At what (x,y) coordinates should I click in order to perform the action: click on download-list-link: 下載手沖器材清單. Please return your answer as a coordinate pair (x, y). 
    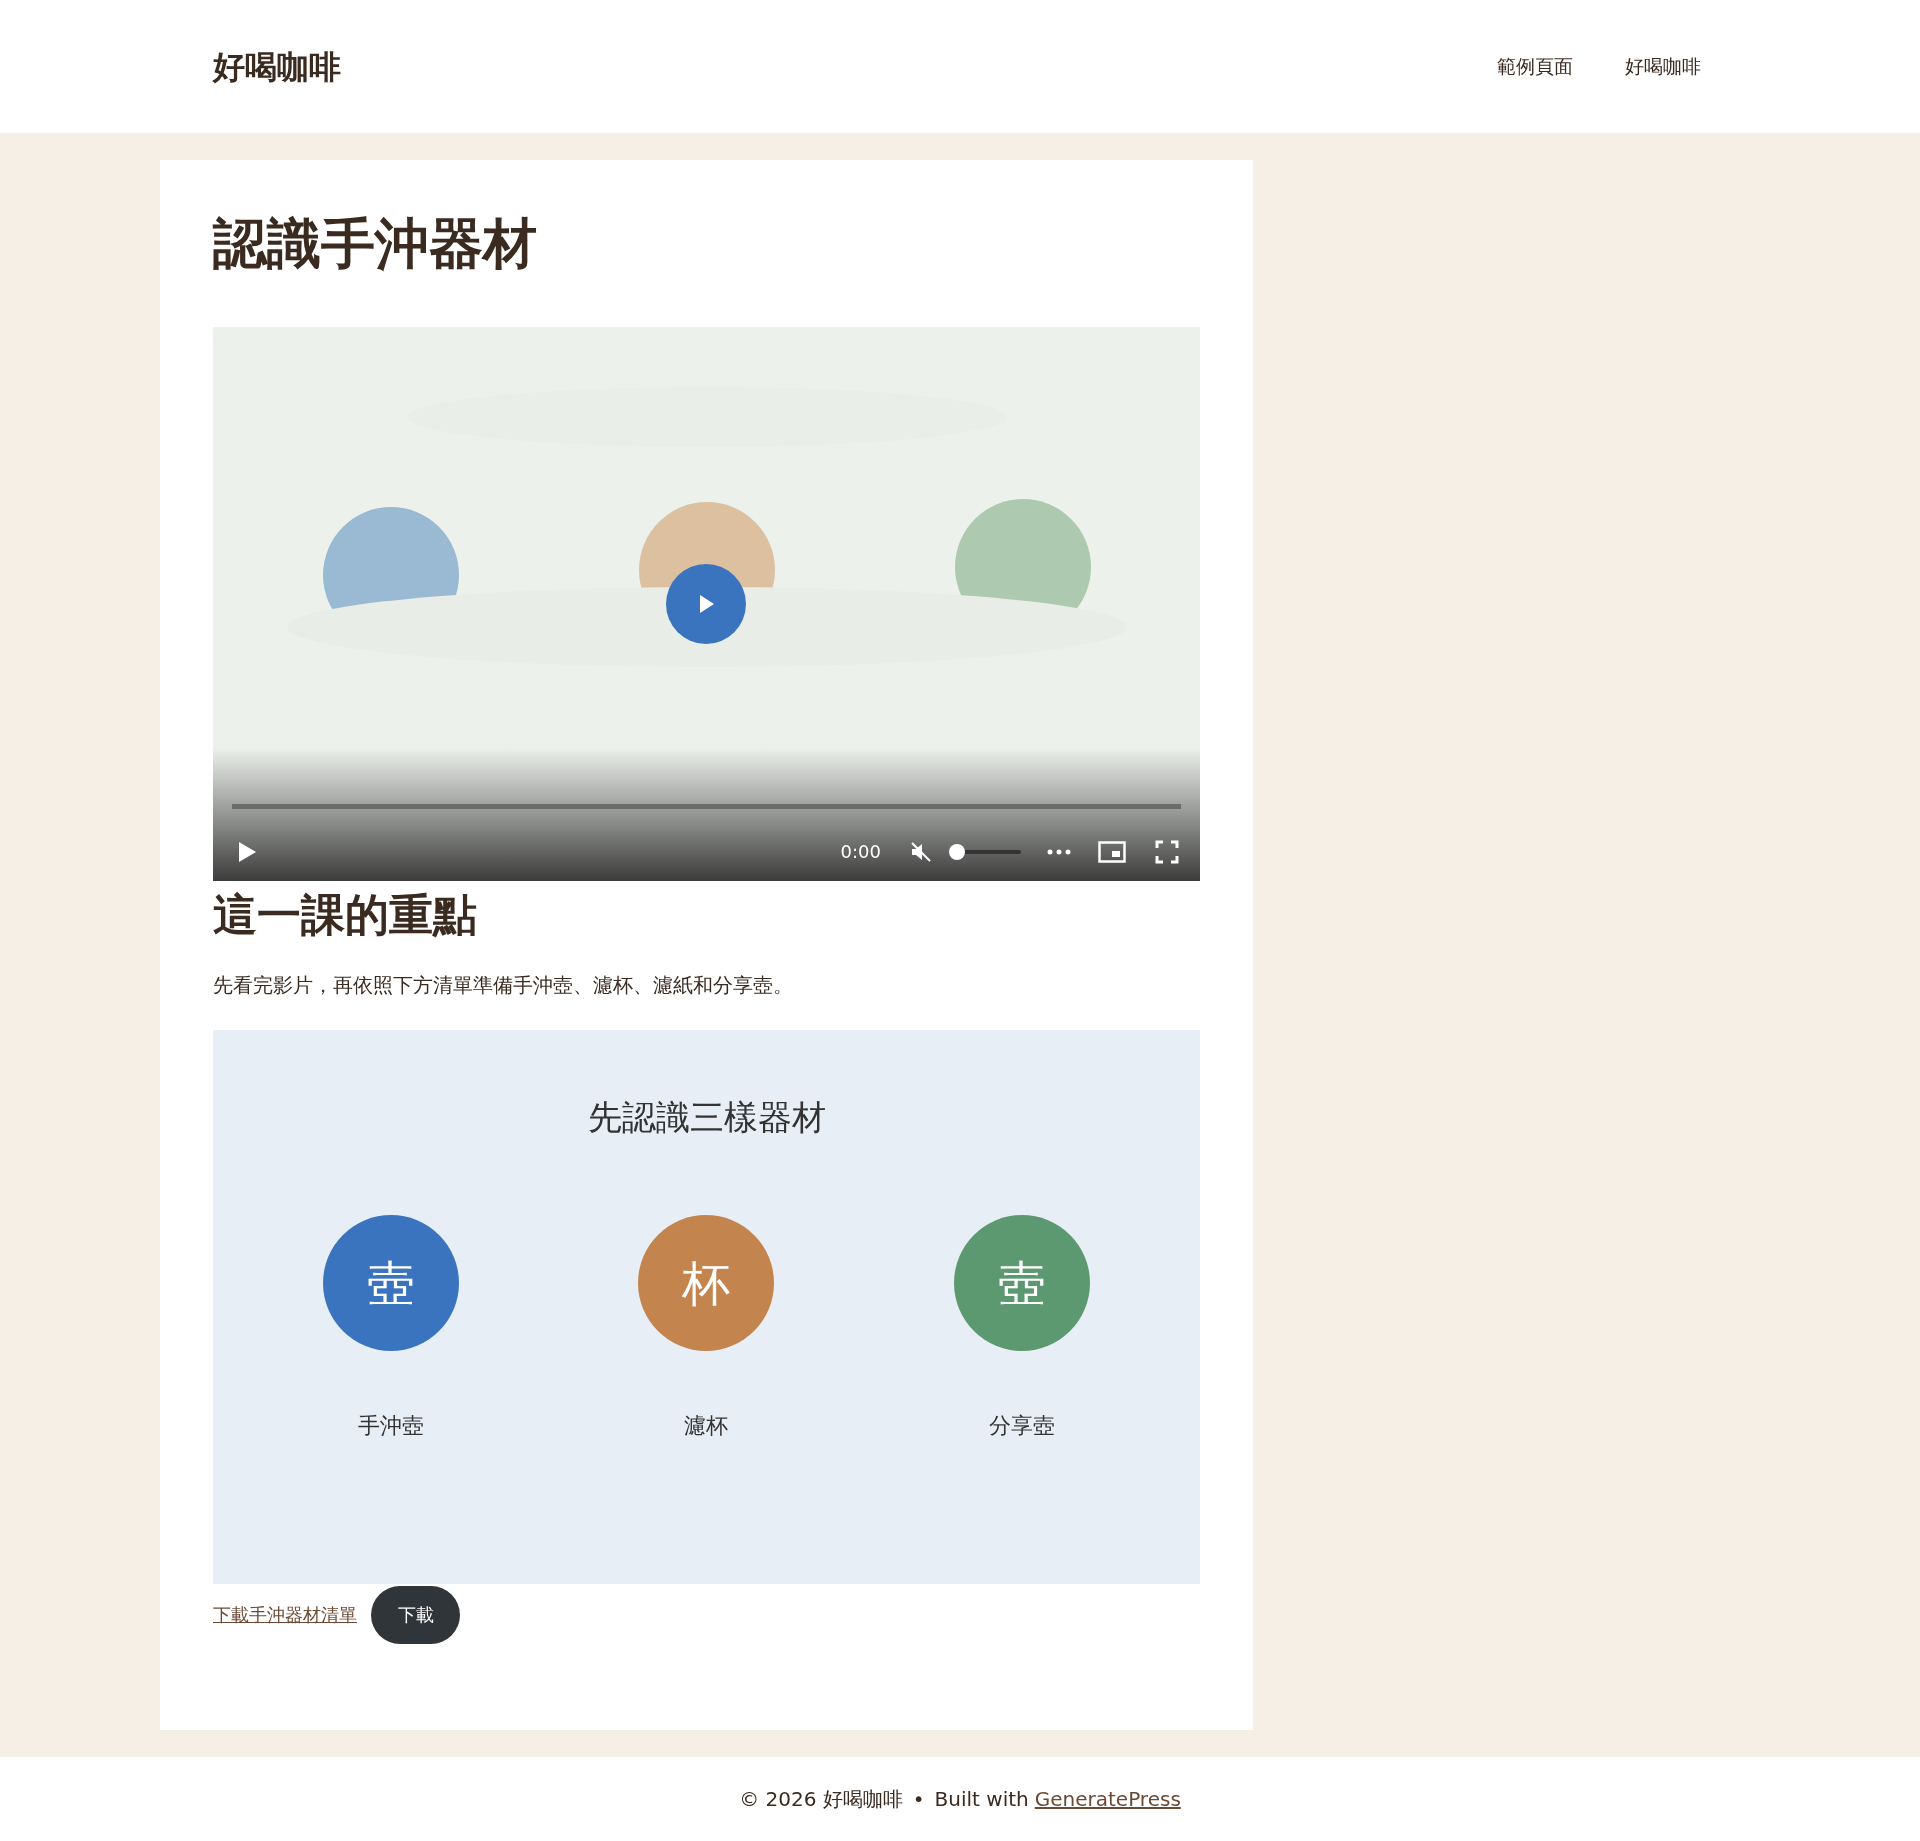
    Looking at the image, I should click on (285, 1615).